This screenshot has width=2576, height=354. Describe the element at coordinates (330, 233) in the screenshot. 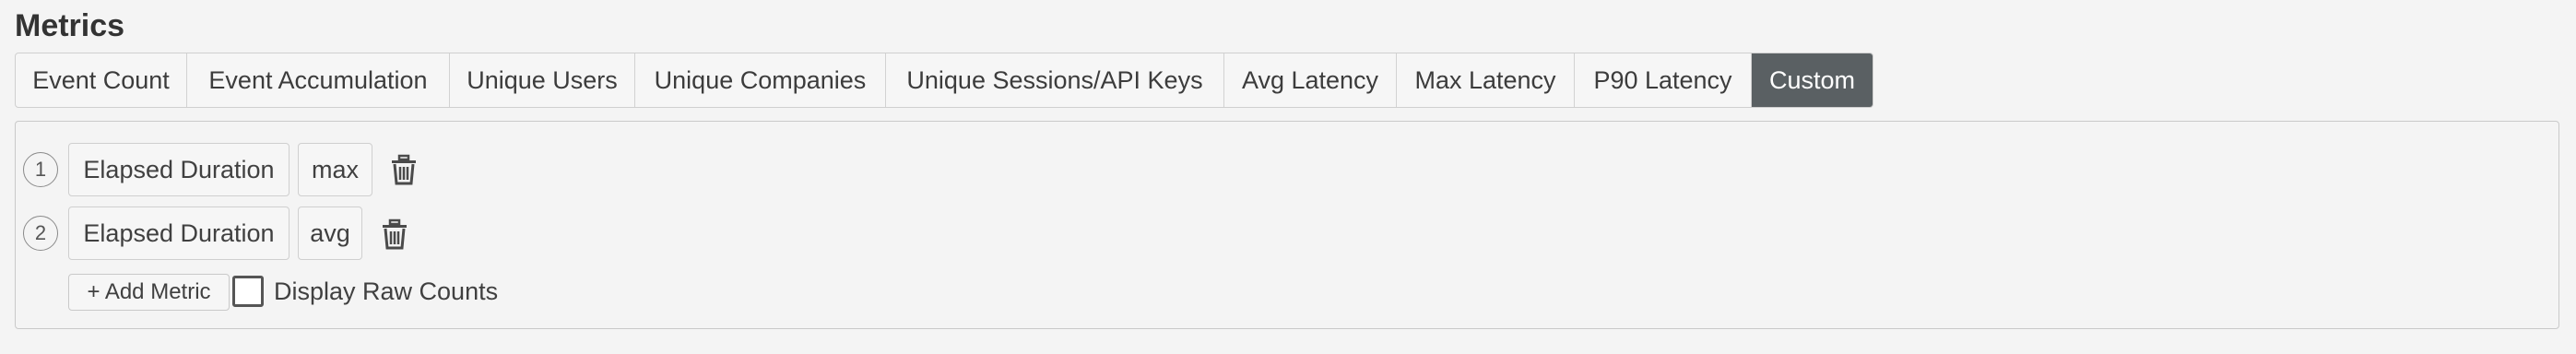

I see `metric-aggregation-select: avg` at that location.